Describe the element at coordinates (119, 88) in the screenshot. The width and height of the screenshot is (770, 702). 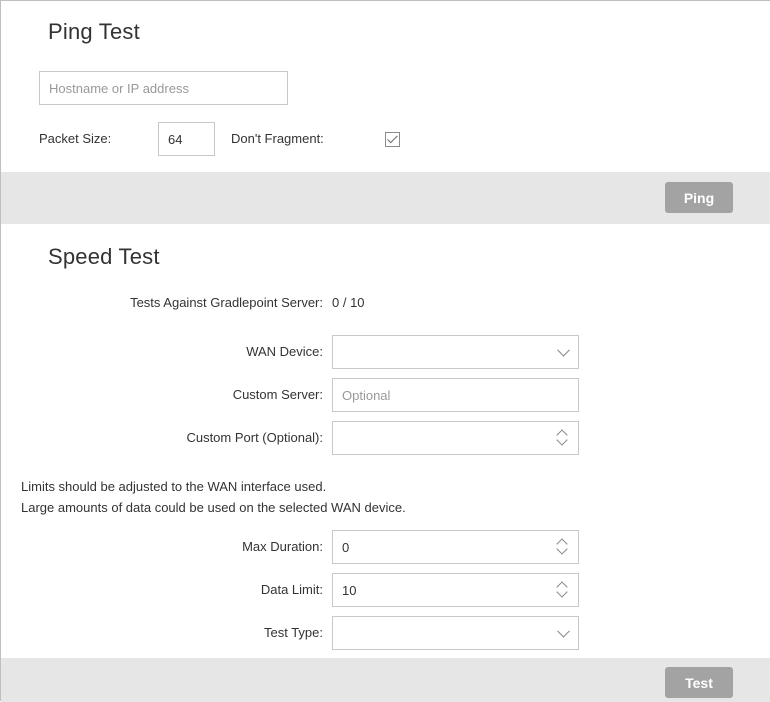
I see `ping-host-placeholder: Hostname or IP address` at that location.